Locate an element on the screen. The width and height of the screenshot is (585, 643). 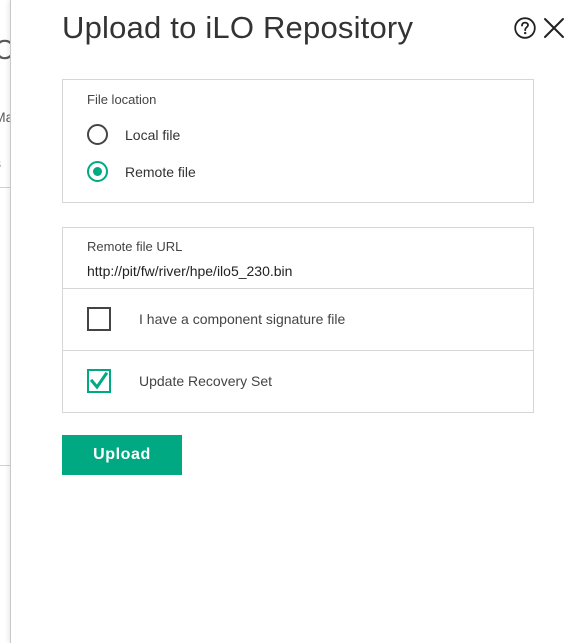
background-page: C Ma s is located at coordinates (5, 321).